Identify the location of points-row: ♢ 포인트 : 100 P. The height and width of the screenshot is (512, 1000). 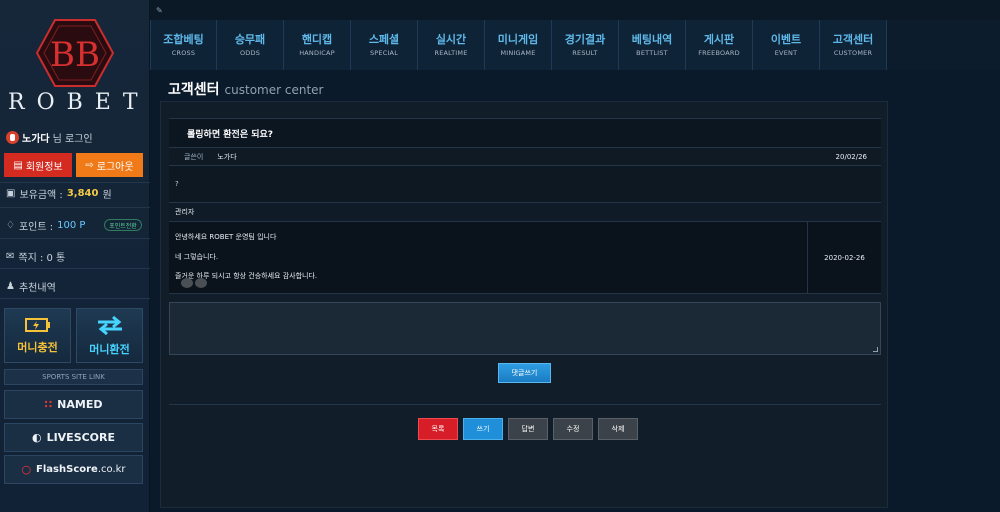
(45, 225).